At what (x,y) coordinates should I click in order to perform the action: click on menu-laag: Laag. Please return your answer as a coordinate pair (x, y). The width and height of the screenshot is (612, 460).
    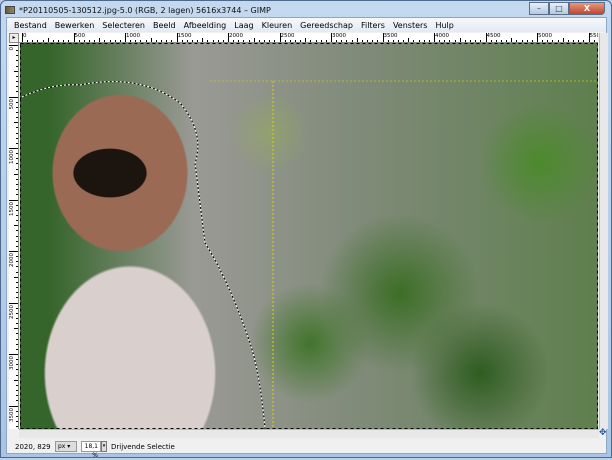
    Looking at the image, I should click on (243, 25).